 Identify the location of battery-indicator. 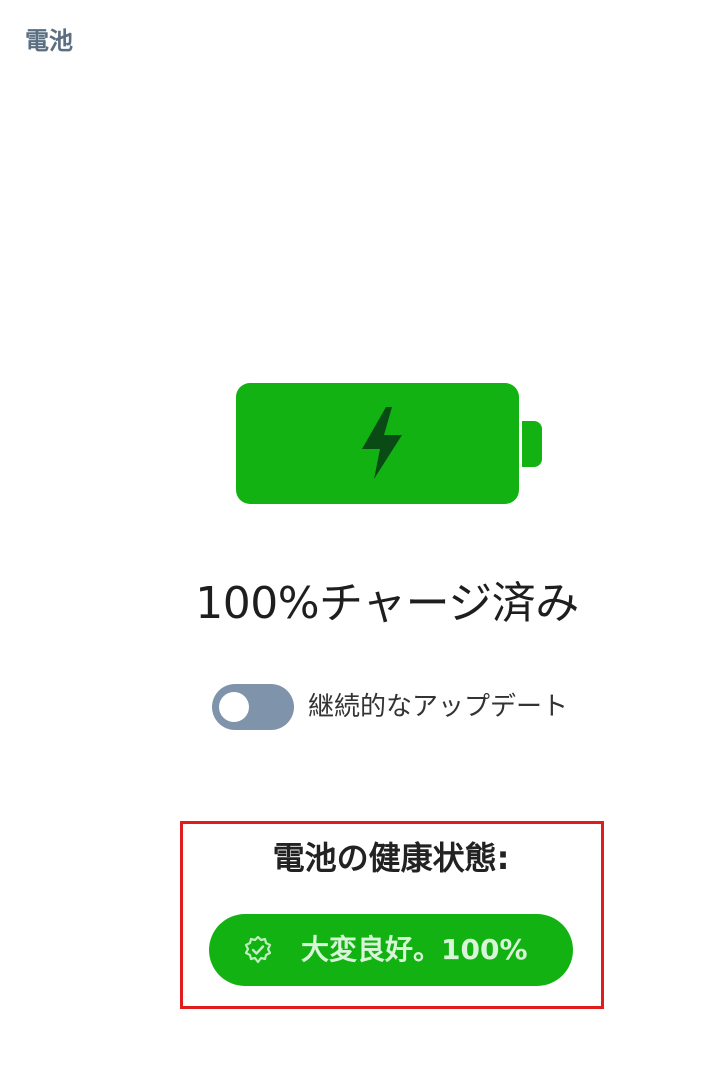
(389, 443).